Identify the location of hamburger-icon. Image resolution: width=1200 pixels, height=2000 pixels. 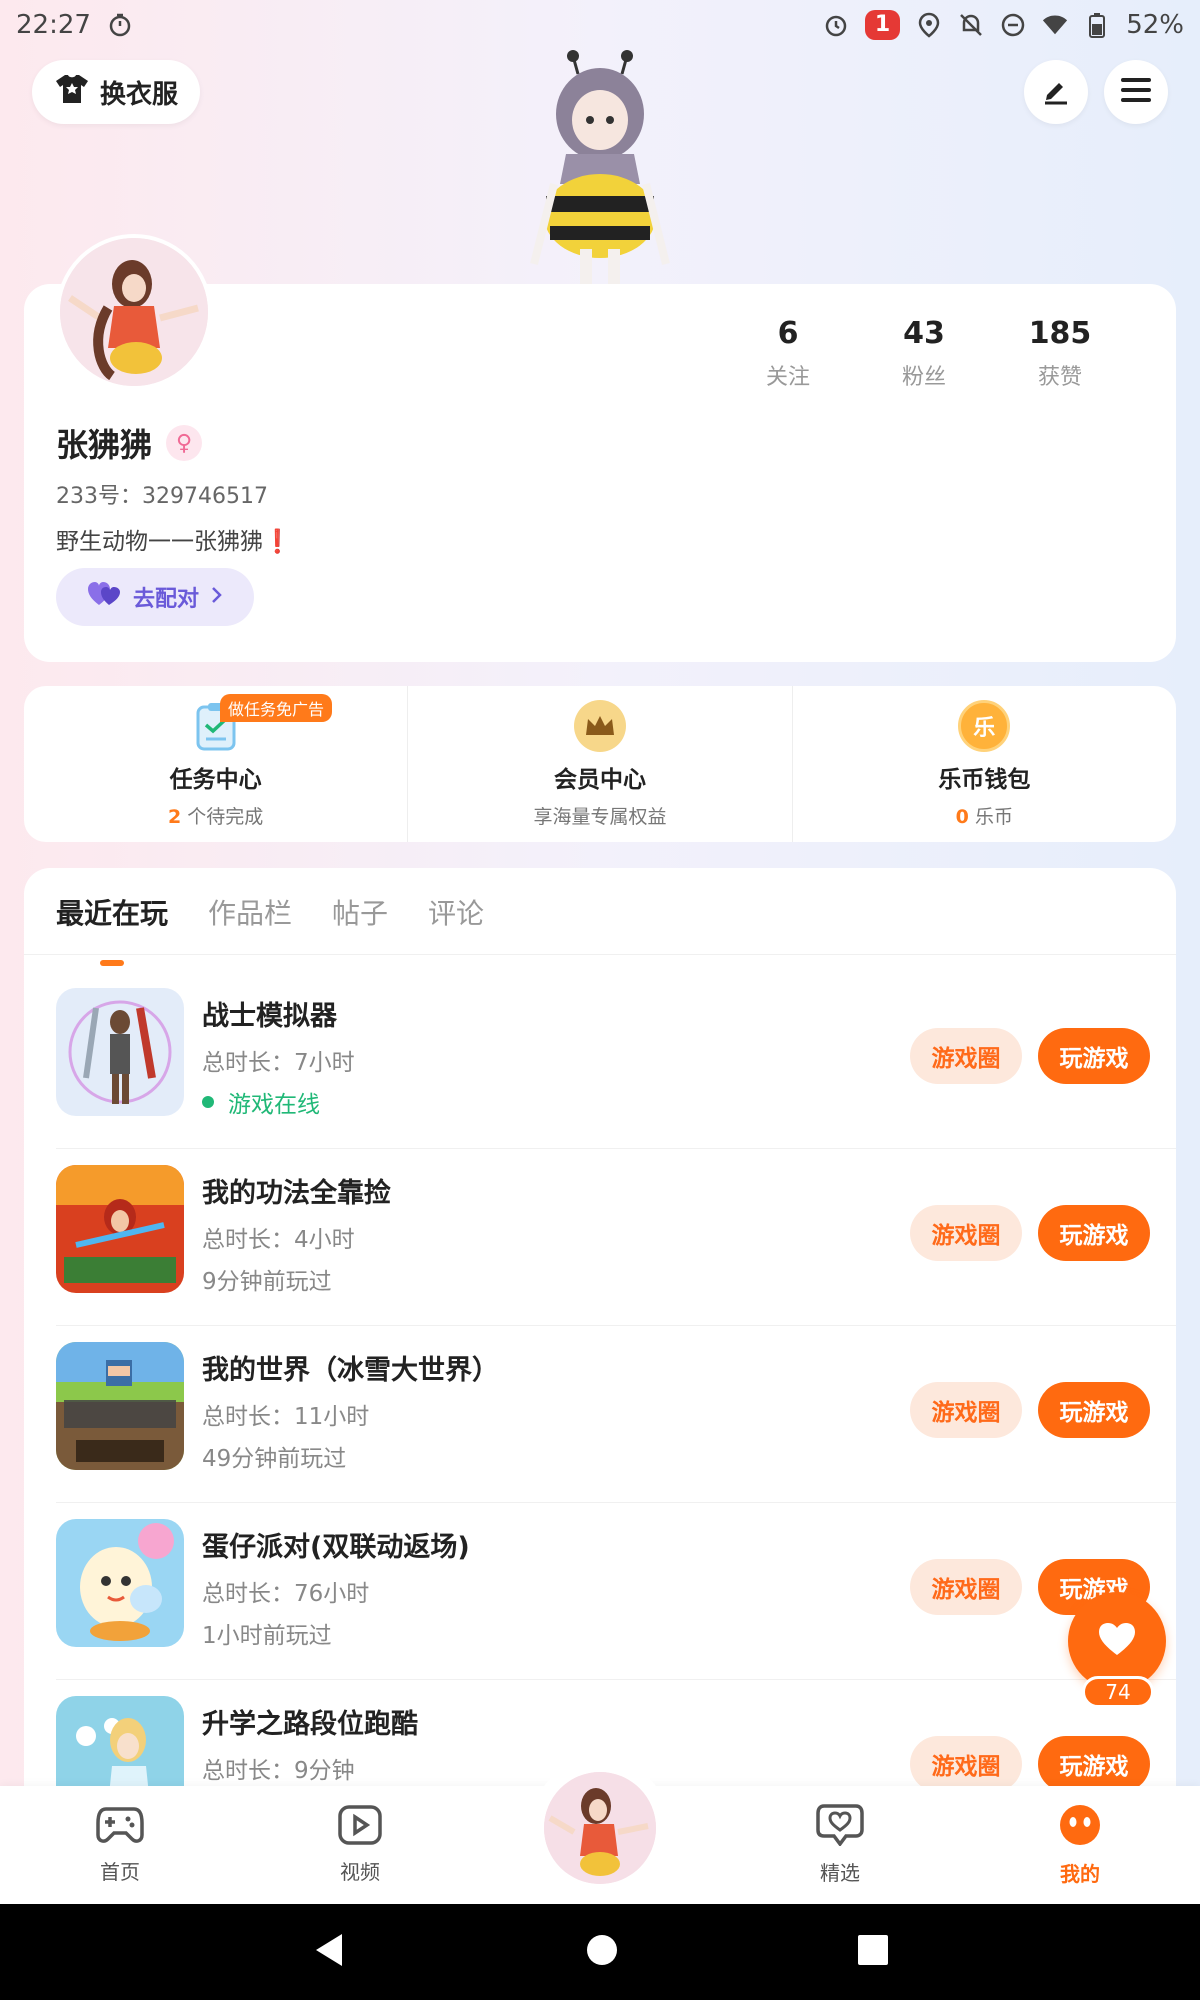
(1136, 92).